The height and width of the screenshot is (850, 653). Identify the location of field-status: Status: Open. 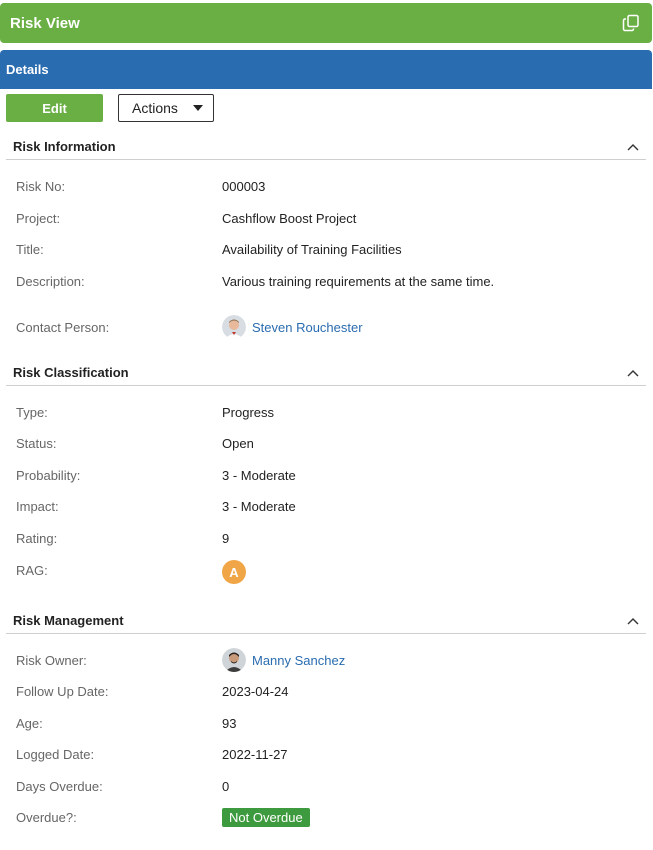
(326, 443).